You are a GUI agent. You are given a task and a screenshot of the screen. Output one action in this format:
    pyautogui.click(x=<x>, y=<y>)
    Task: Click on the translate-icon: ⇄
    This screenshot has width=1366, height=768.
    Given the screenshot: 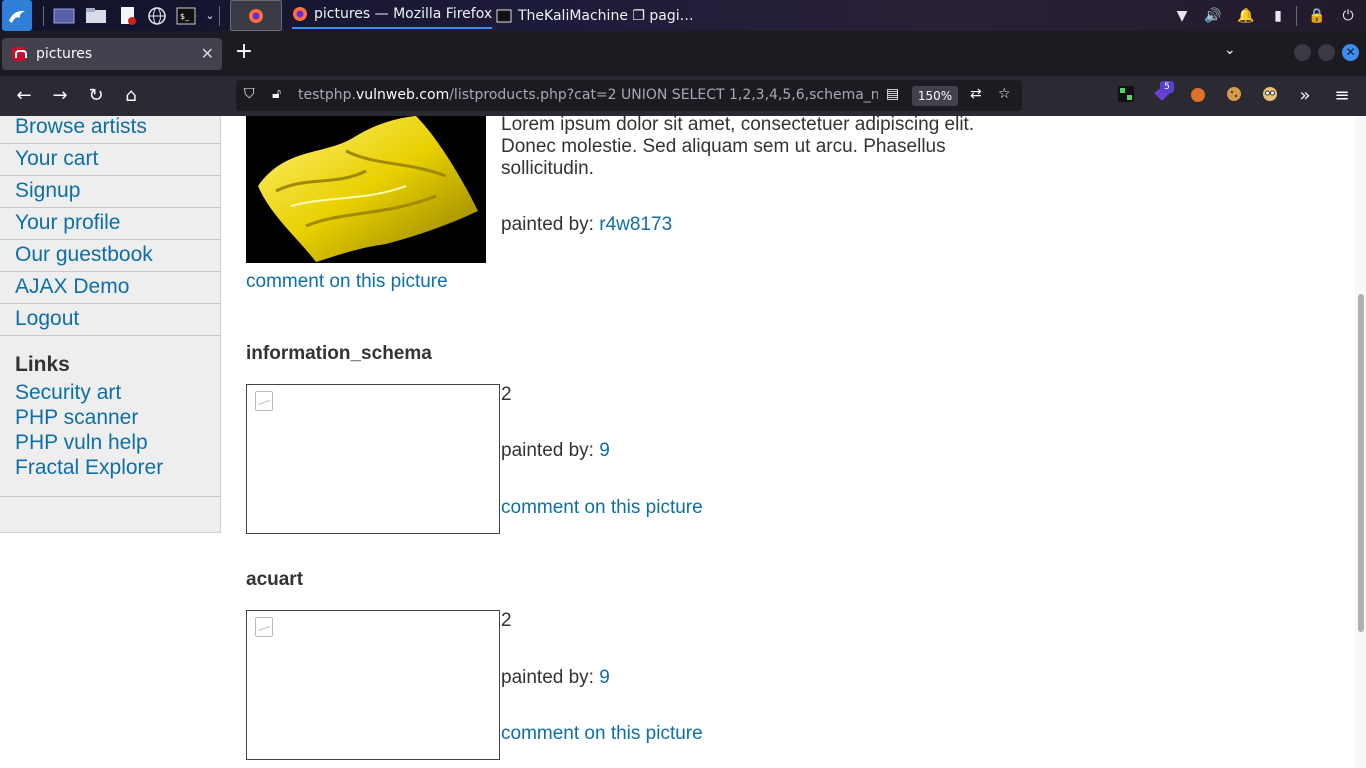 What is the action you would take?
    pyautogui.click(x=976, y=94)
    